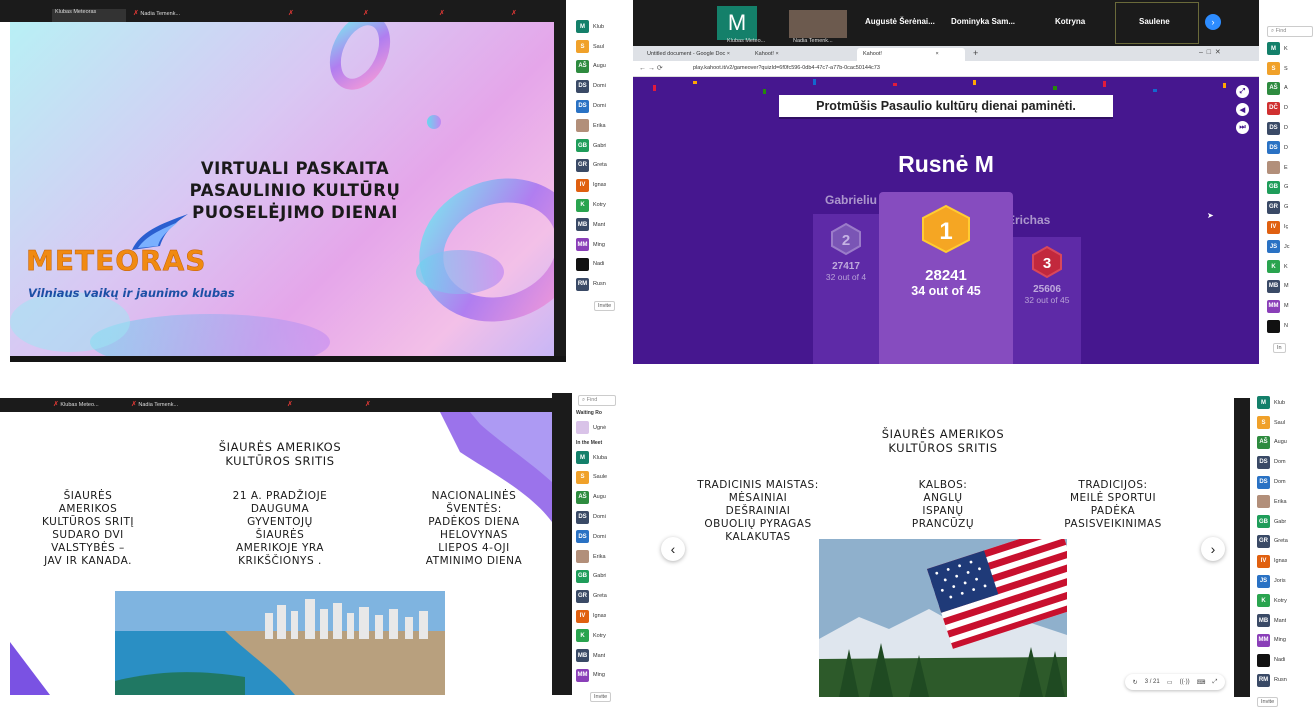 The image size is (1316, 715). I want to click on new-tab-icon: +, so click(975, 53).